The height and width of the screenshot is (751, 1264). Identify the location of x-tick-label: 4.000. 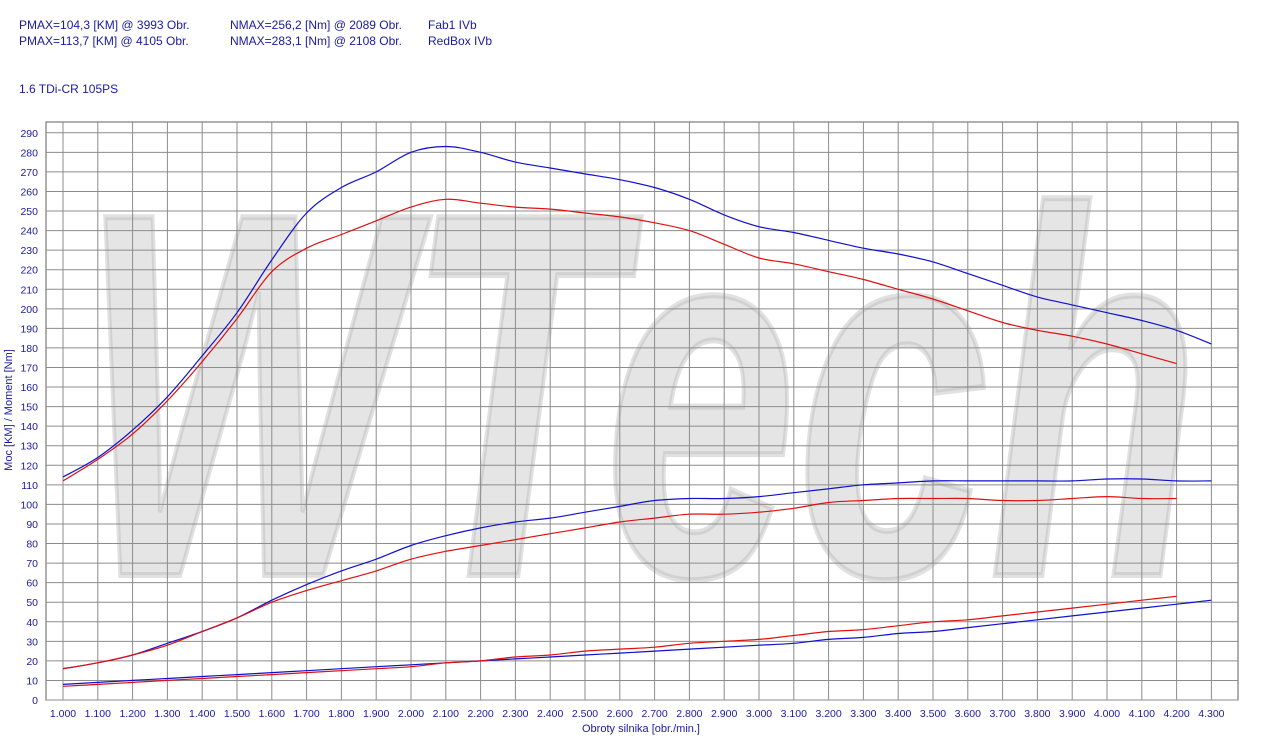
(1107, 714).